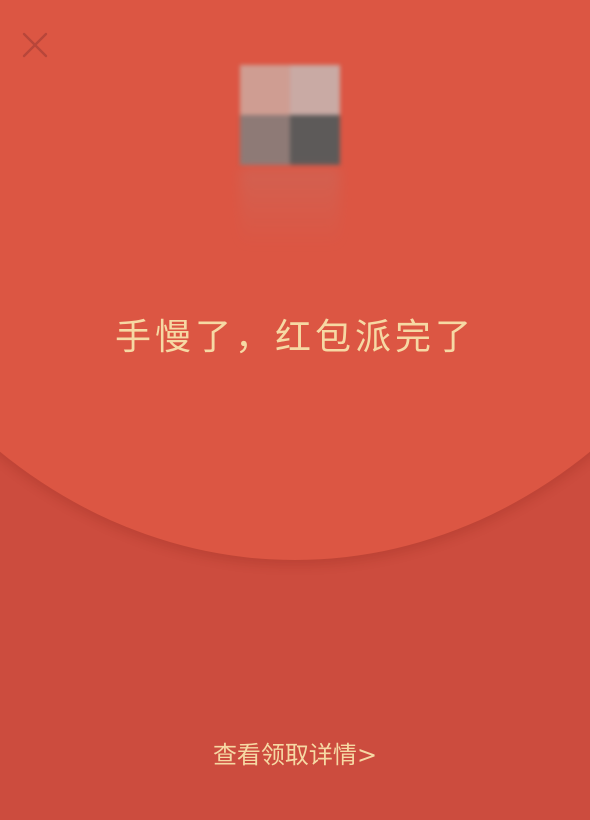 Image resolution: width=590 pixels, height=820 pixels. What do you see at coordinates (290, 208) in the screenshot?
I see `avatar-reflection` at bounding box center [290, 208].